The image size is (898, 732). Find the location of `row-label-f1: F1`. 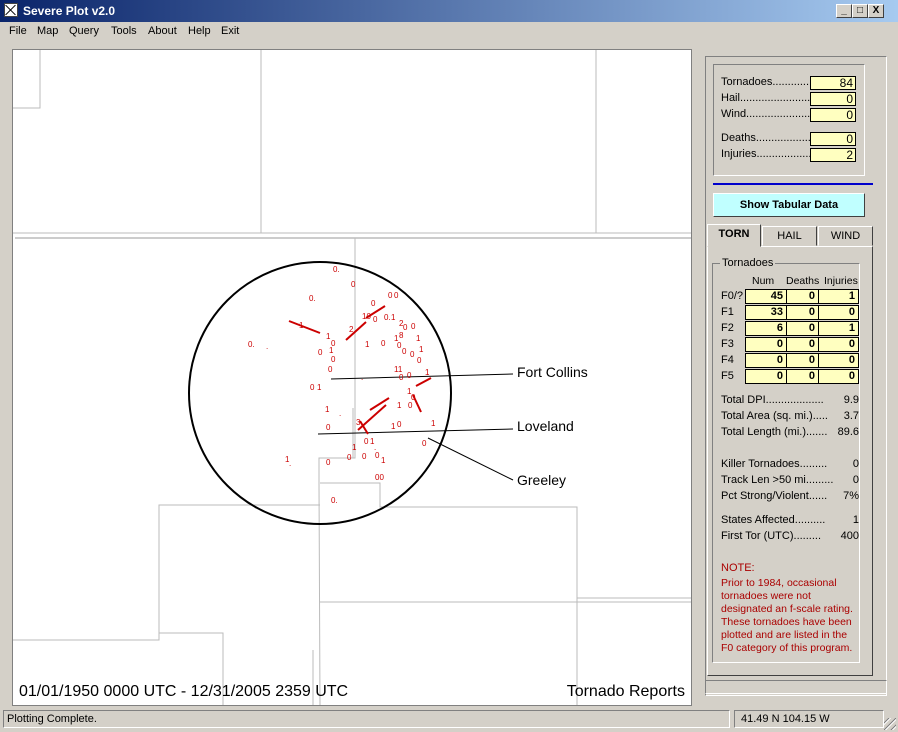

row-label-f1: F1 is located at coordinates (727, 312).